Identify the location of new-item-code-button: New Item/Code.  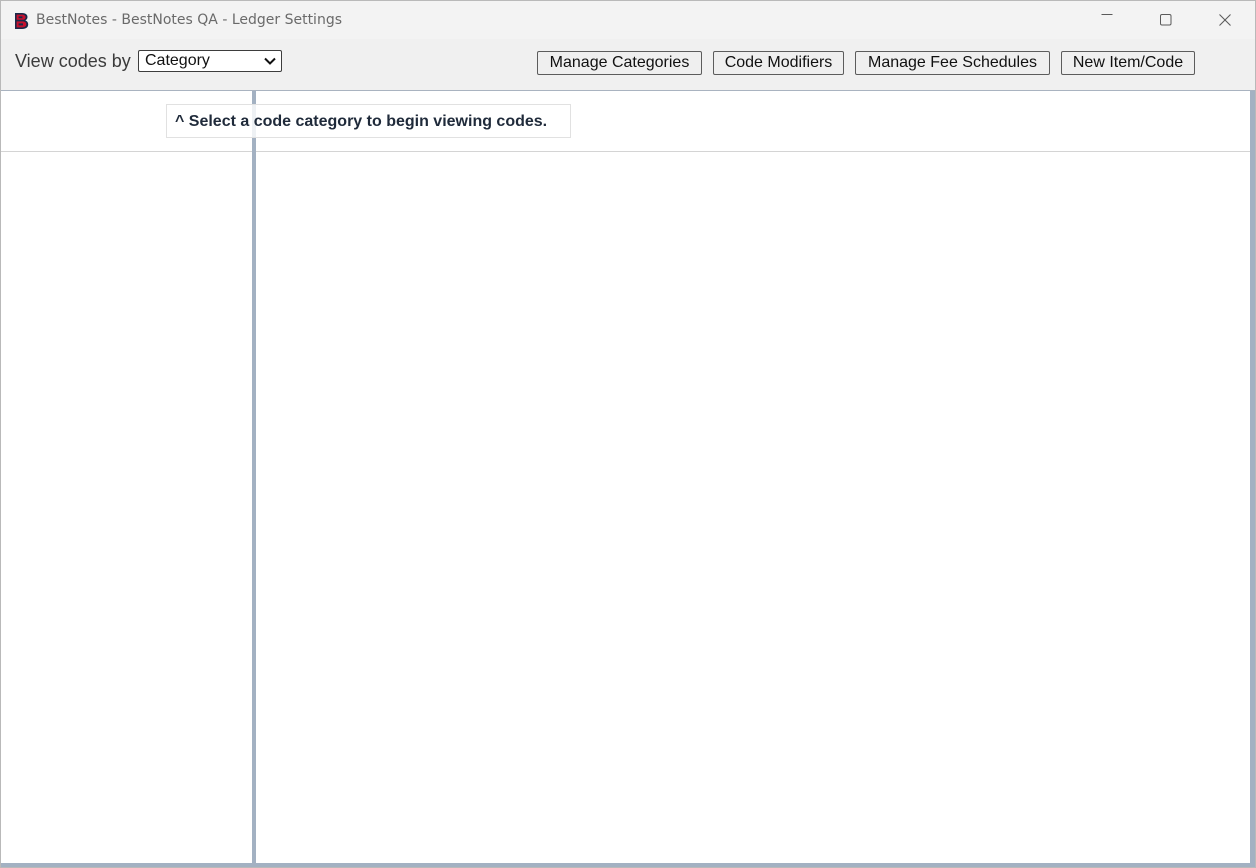
(1128, 63).